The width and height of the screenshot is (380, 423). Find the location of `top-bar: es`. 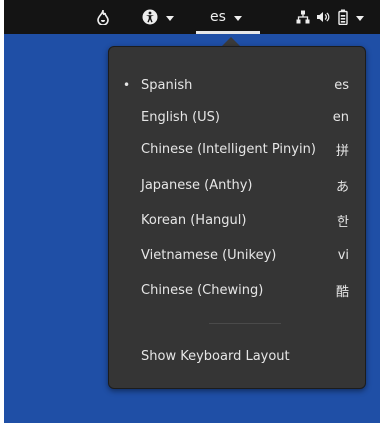

top-bar: es is located at coordinates (192, 17).